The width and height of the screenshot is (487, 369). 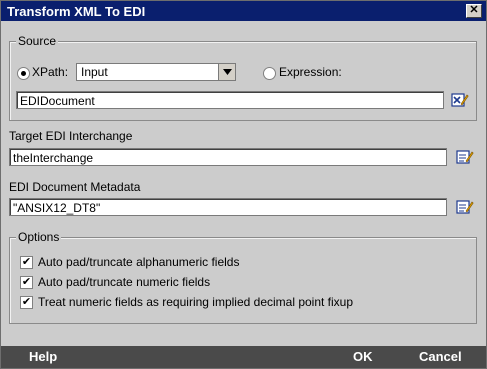 What do you see at coordinates (39, 237) in the screenshot?
I see `options-legend: Options` at bounding box center [39, 237].